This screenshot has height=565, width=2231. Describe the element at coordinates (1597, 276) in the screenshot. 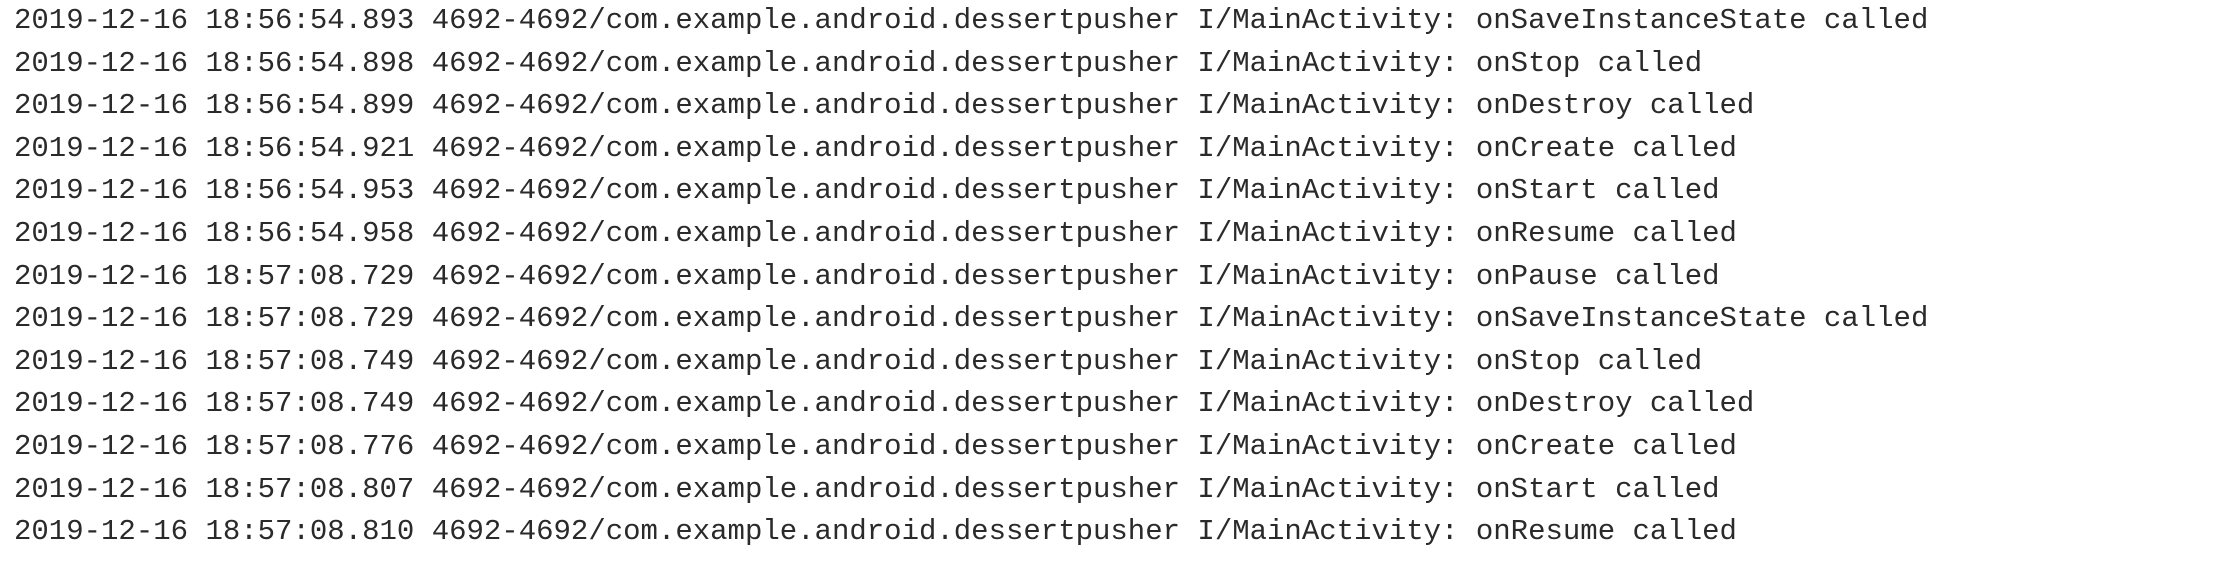

I see `log-message: onPause called` at that location.